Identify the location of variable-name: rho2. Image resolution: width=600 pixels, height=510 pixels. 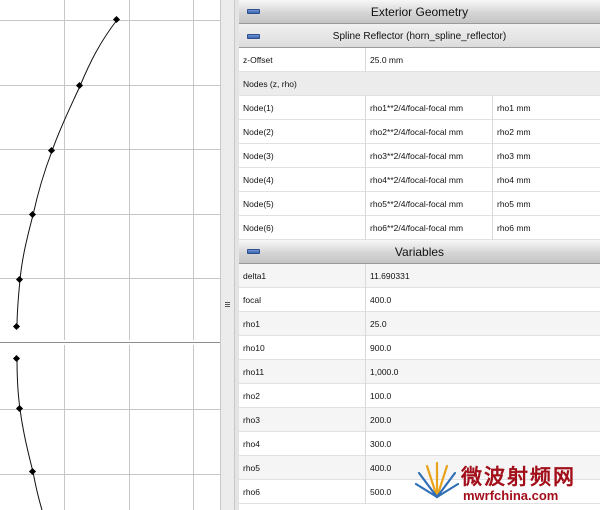
(302, 396).